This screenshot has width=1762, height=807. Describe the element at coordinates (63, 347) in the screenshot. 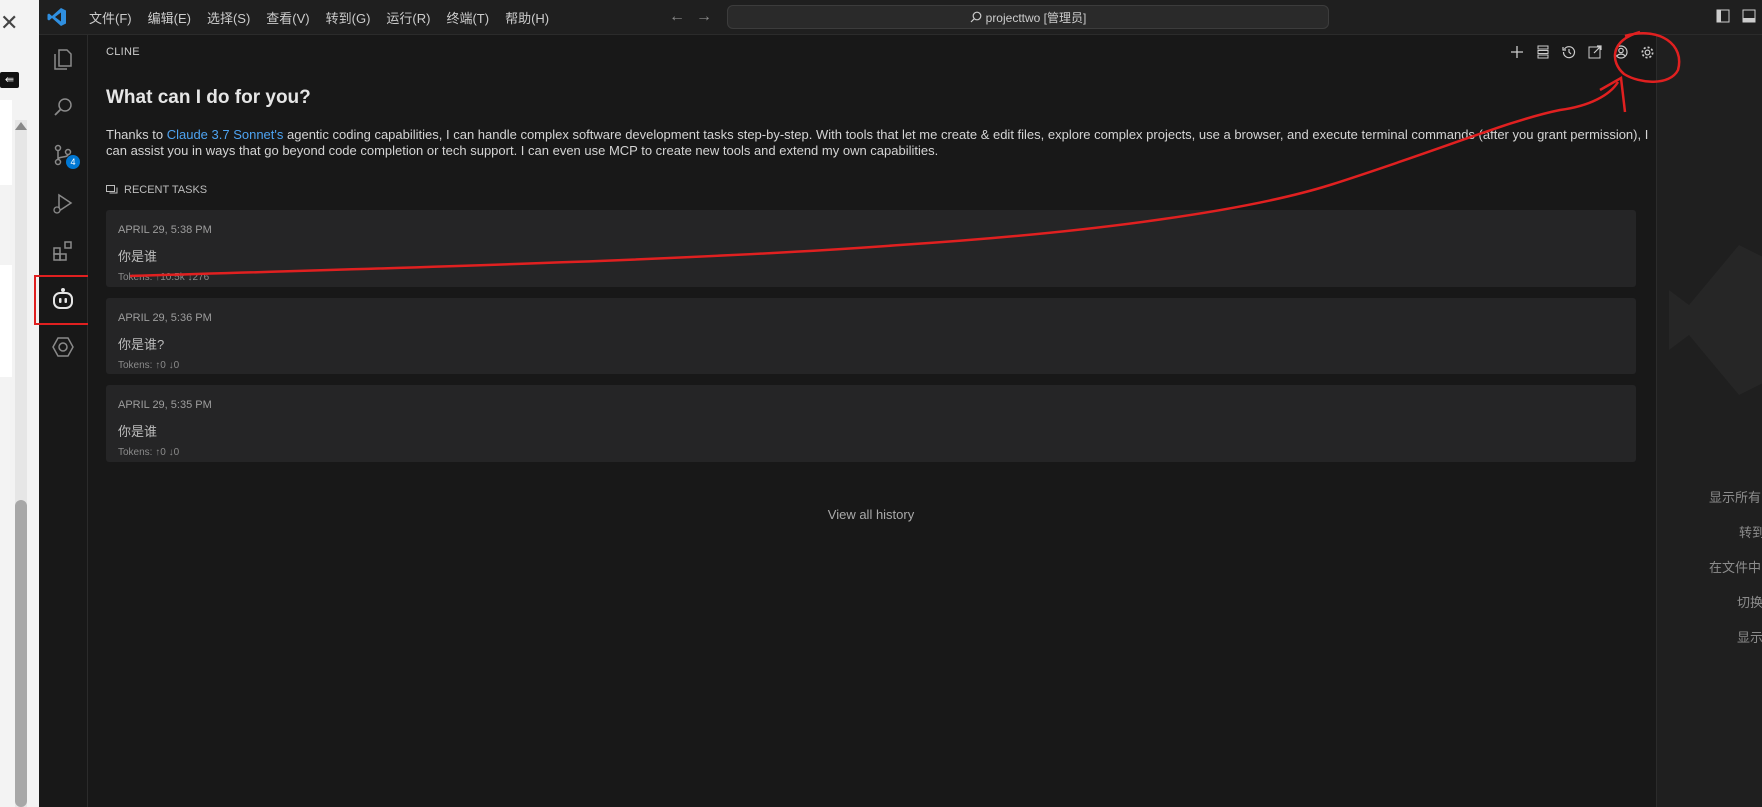

I see `remote-explorer-icon` at that location.